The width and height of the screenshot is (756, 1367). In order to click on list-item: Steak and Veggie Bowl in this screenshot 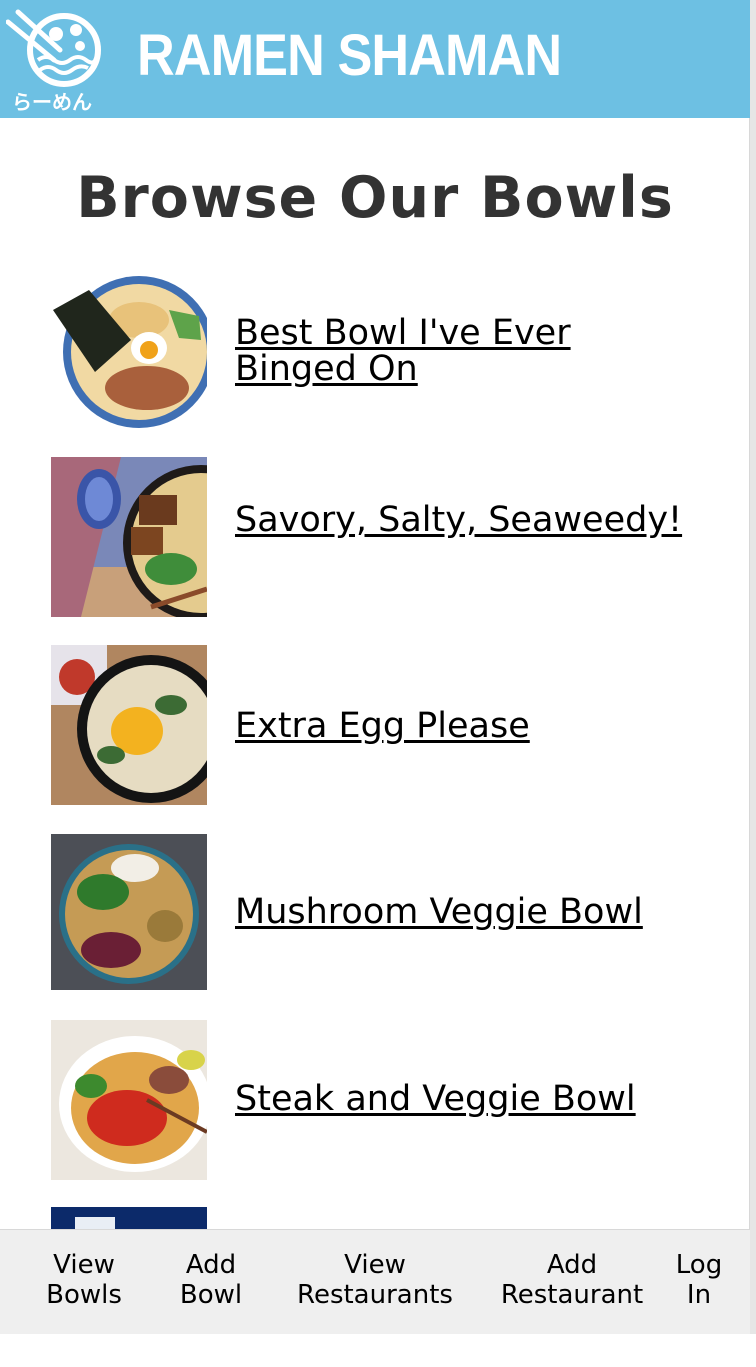, I will do `click(375, 1100)`.